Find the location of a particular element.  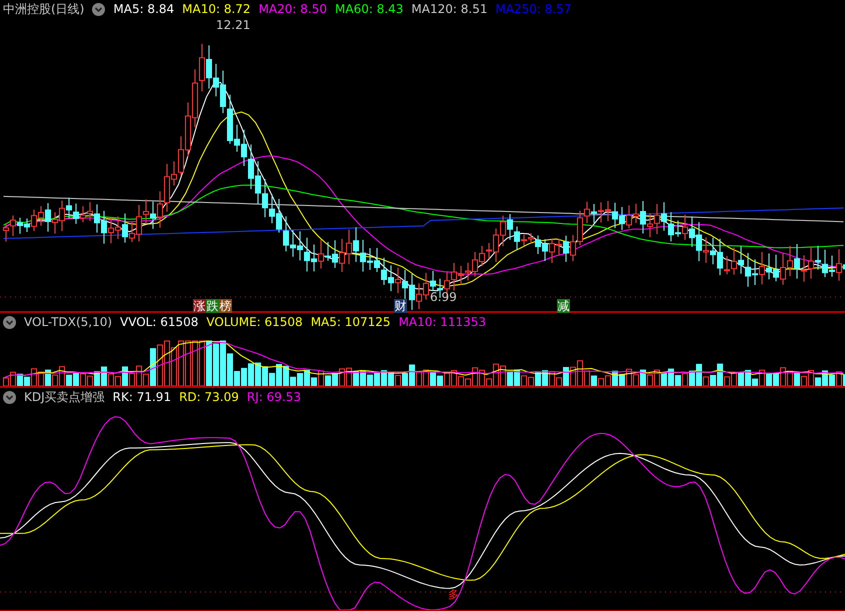

indicator-value: MA10: 111353 is located at coordinates (442, 322).